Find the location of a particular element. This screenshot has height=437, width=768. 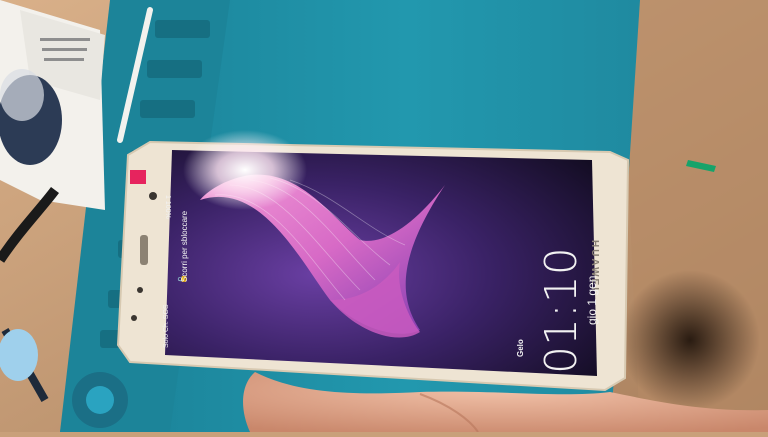

weather-label: Gelo is located at coordinates (520, 348).